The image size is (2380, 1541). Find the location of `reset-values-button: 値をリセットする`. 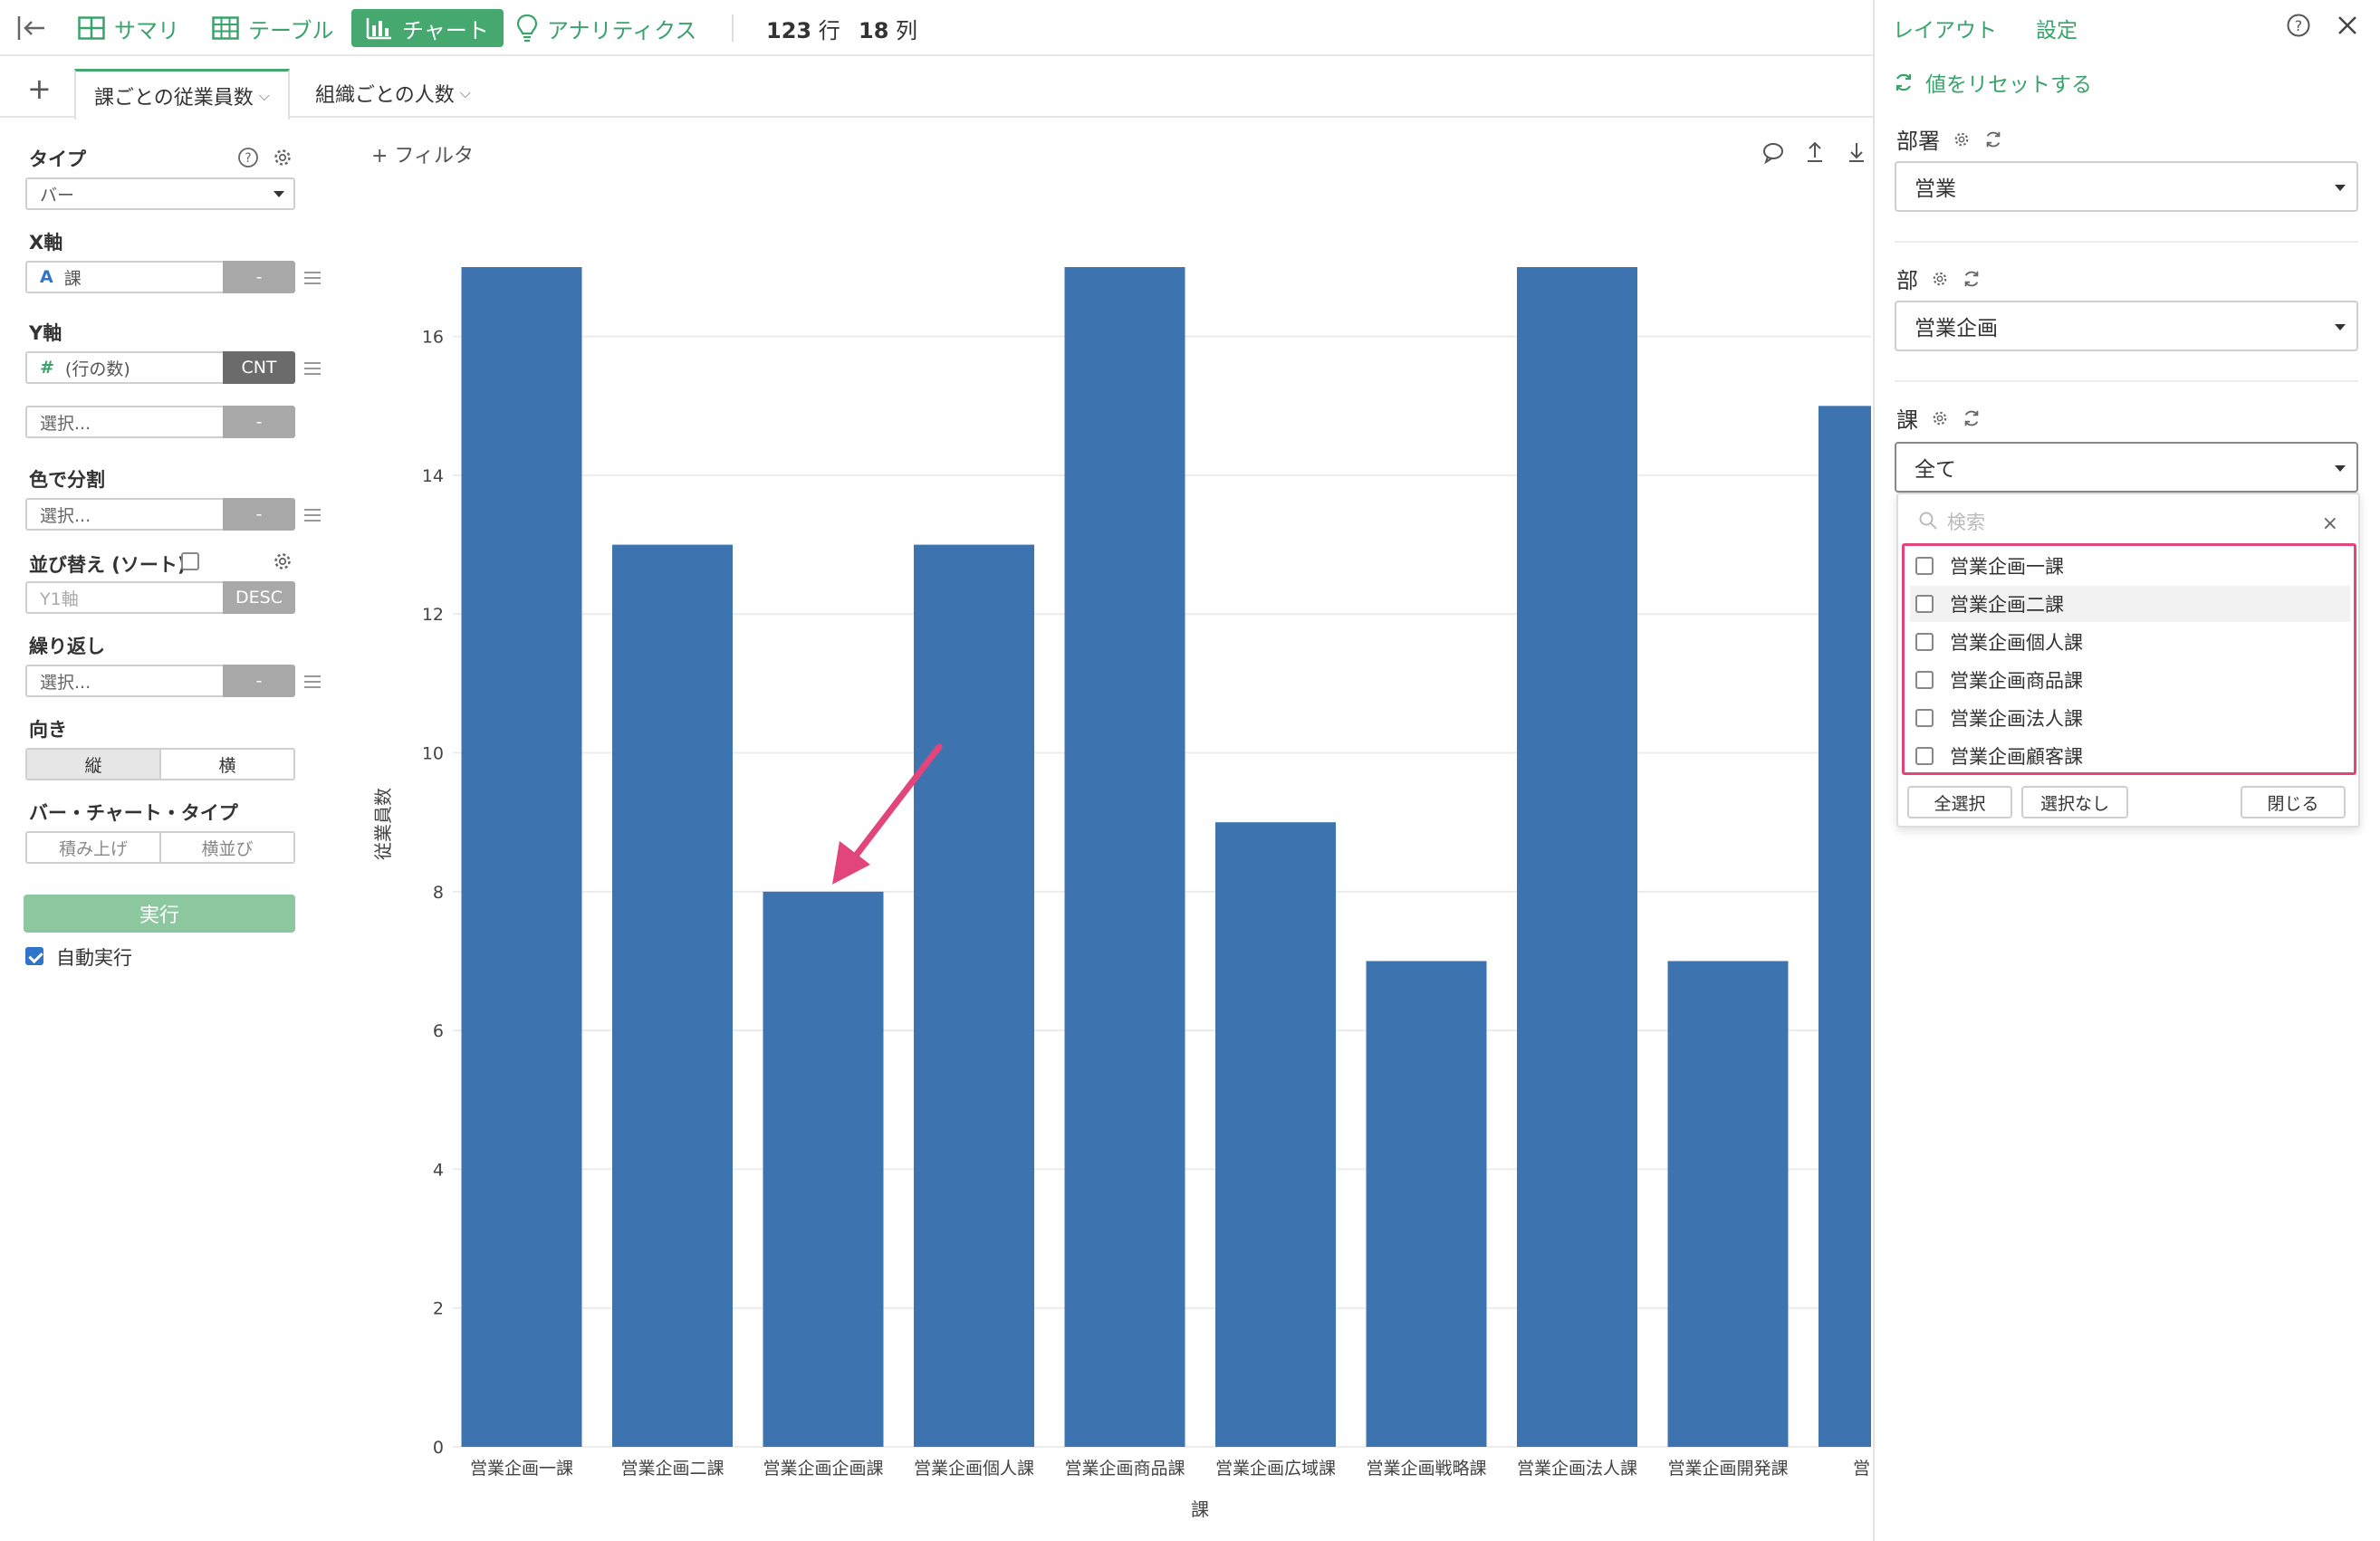

reset-values-button: 値をリセットする is located at coordinates (1992, 82).